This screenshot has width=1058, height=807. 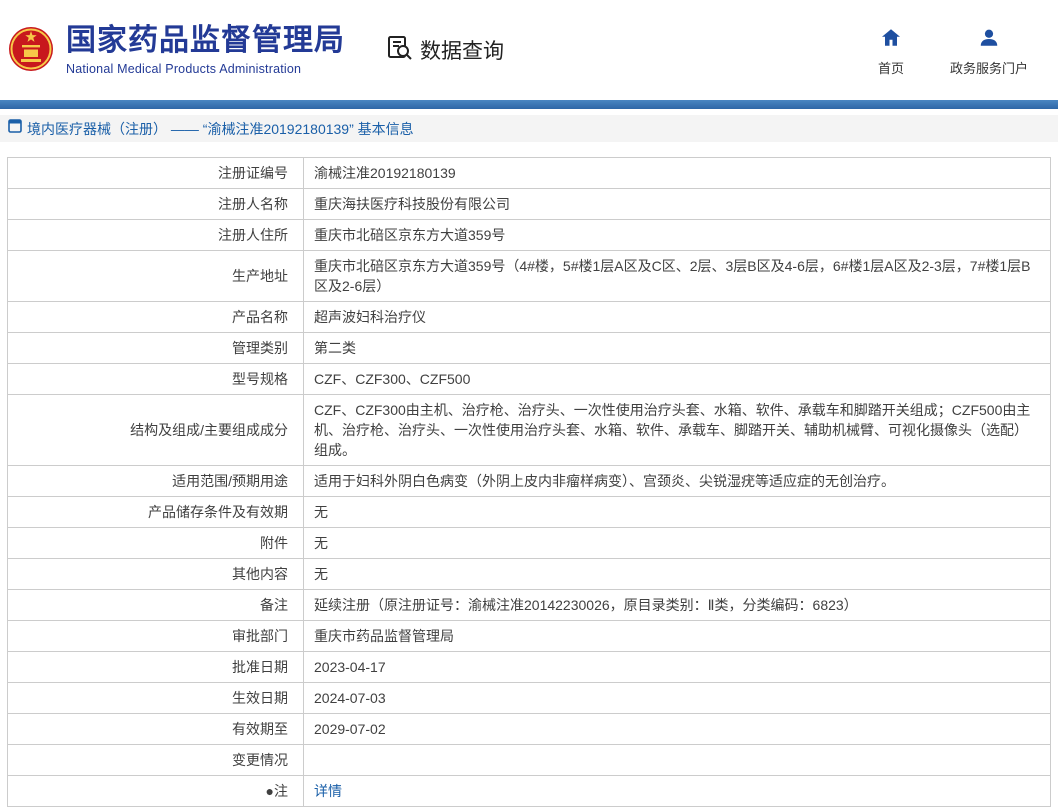 I want to click on row-label: 适用范围/预期用途, so click(x=155, y=481).